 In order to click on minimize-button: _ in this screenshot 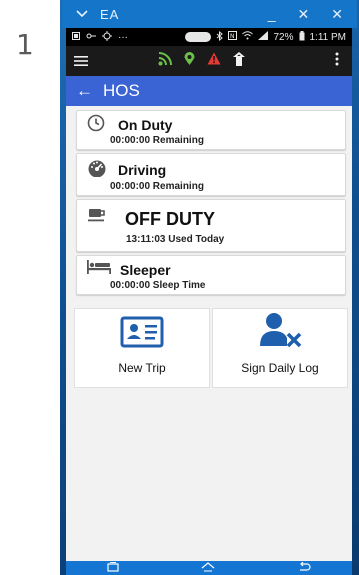, I will do `click(272, 14)`.